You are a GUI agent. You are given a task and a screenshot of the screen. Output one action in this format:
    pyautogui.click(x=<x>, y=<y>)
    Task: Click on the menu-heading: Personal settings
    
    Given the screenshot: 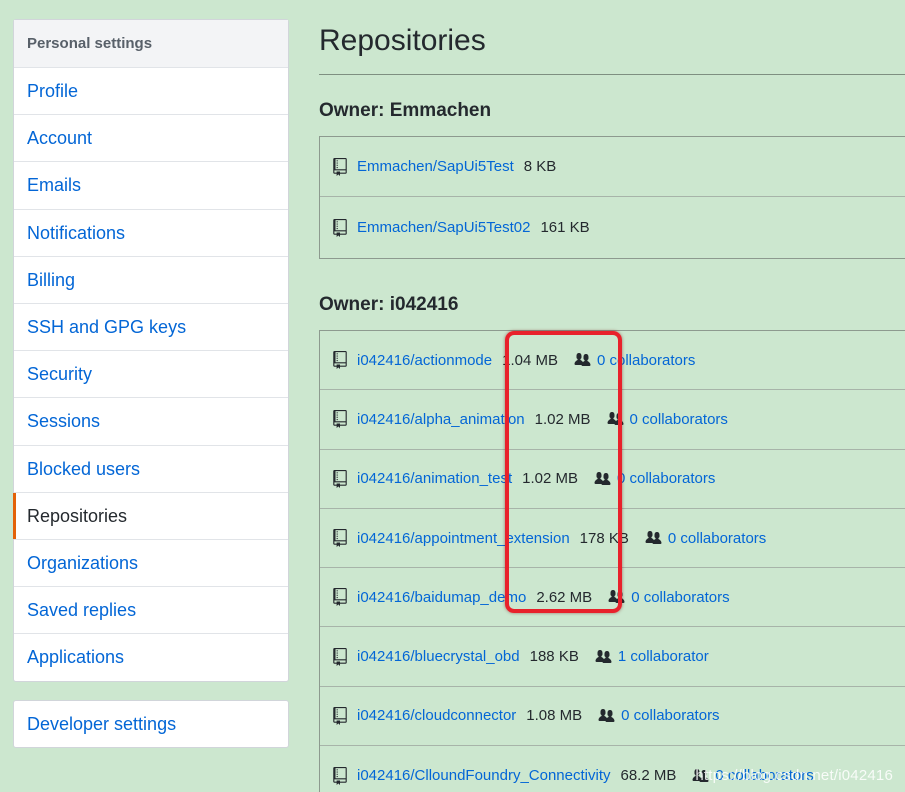 What is the action you would take?
    pyautogui.click(x=151, y=44)
    